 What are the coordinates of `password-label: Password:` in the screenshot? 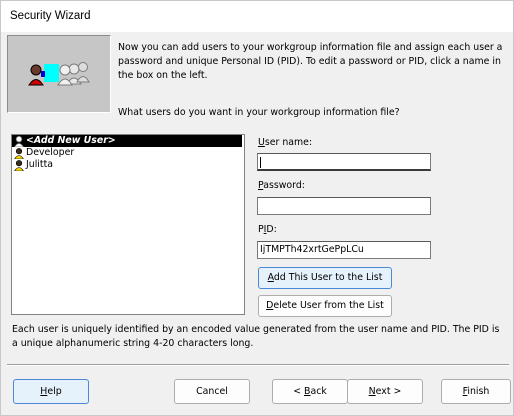 It's located at (281, 185).